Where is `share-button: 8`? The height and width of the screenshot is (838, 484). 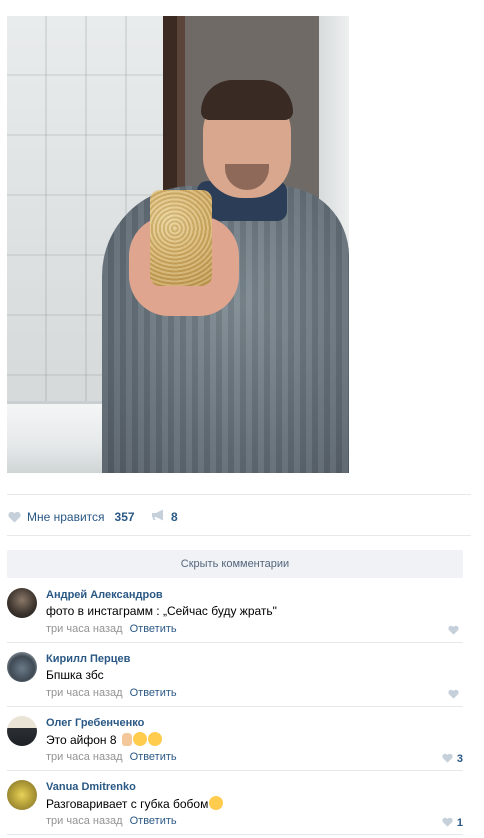
share-button: 8 is located at coordinates (164, 516).